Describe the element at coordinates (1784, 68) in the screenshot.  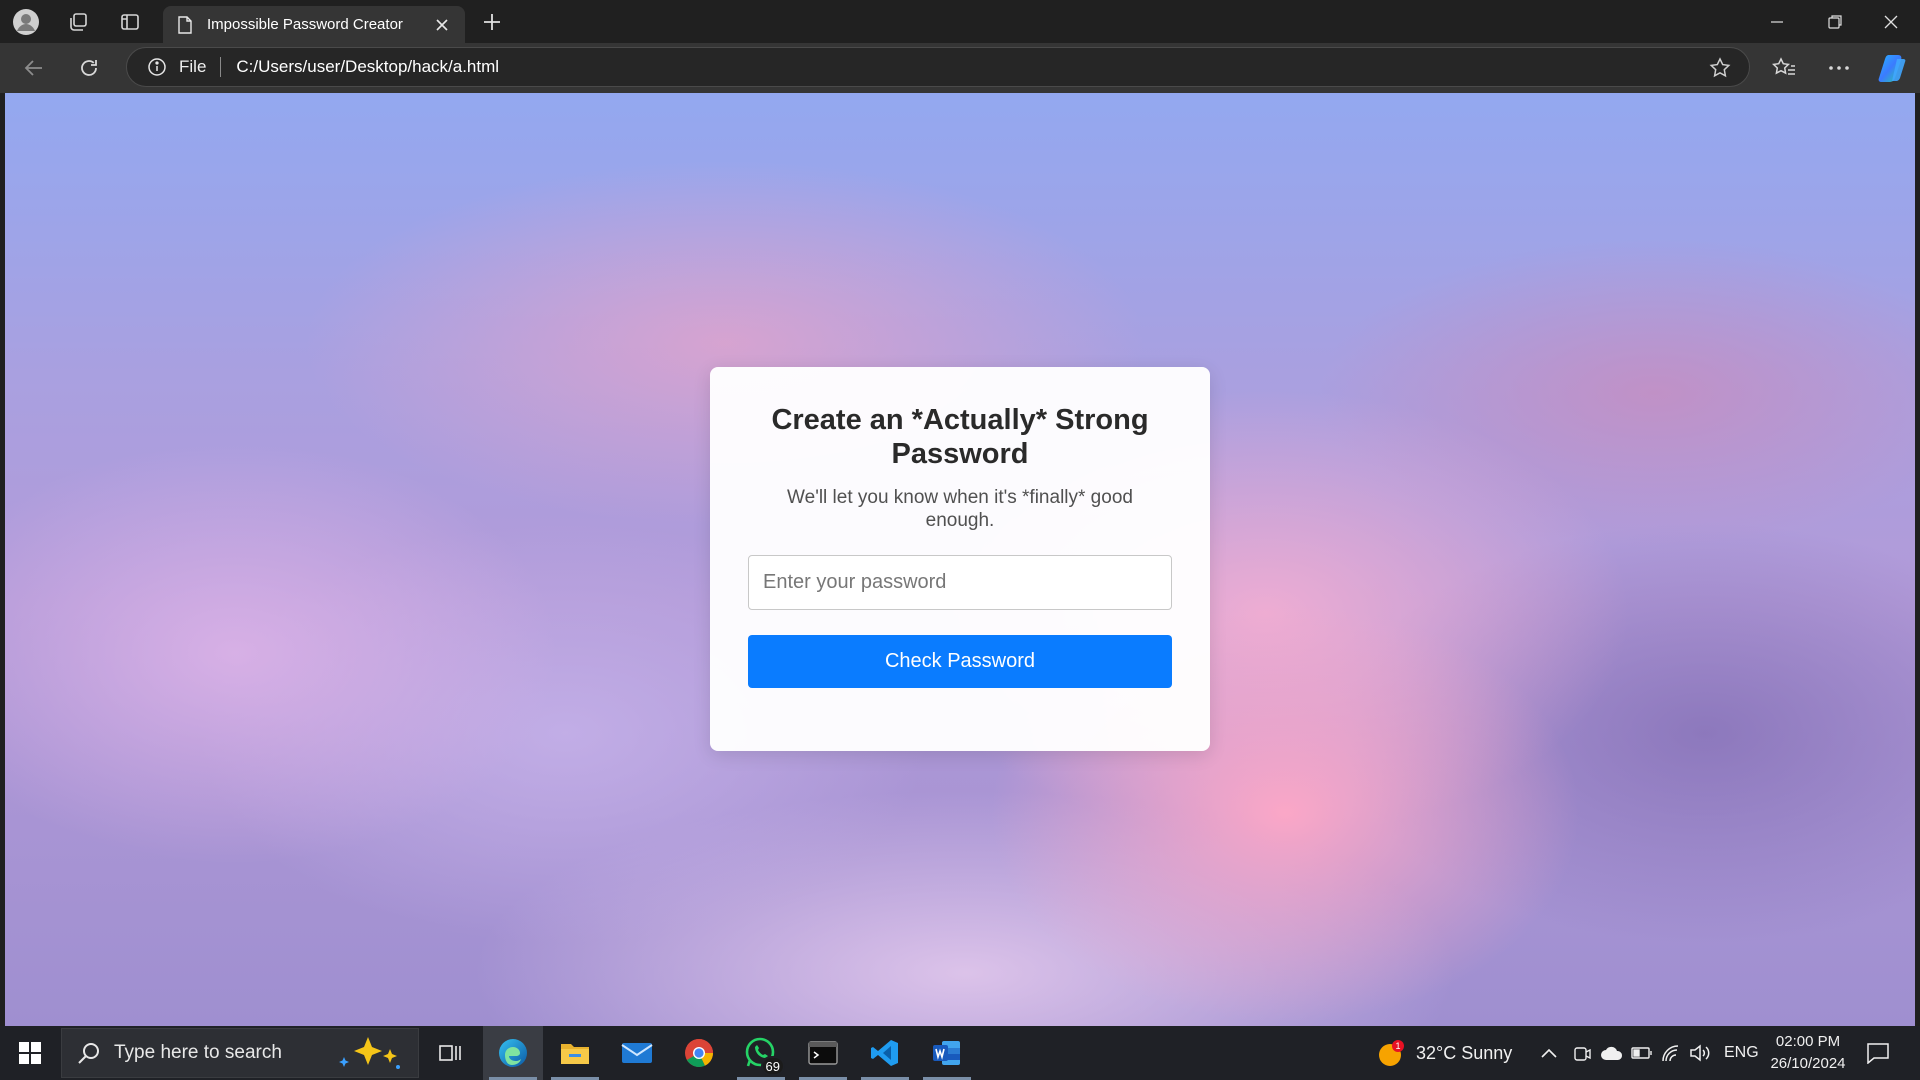
I see `favorites-icon` at that location.